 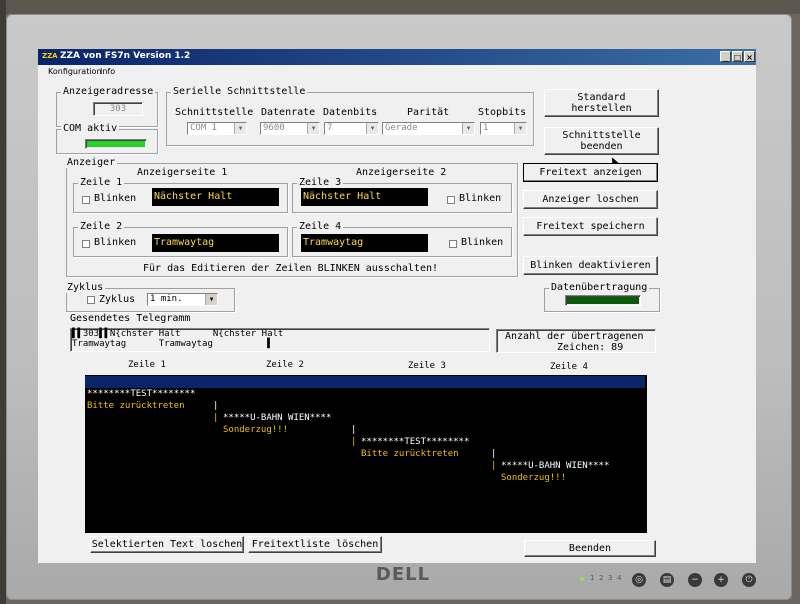 What do you see at coordinates (555, 466) in the screenshot?
I see `list-cell: *****U-BAHN WIEN****` at bounding box center [555, 466].